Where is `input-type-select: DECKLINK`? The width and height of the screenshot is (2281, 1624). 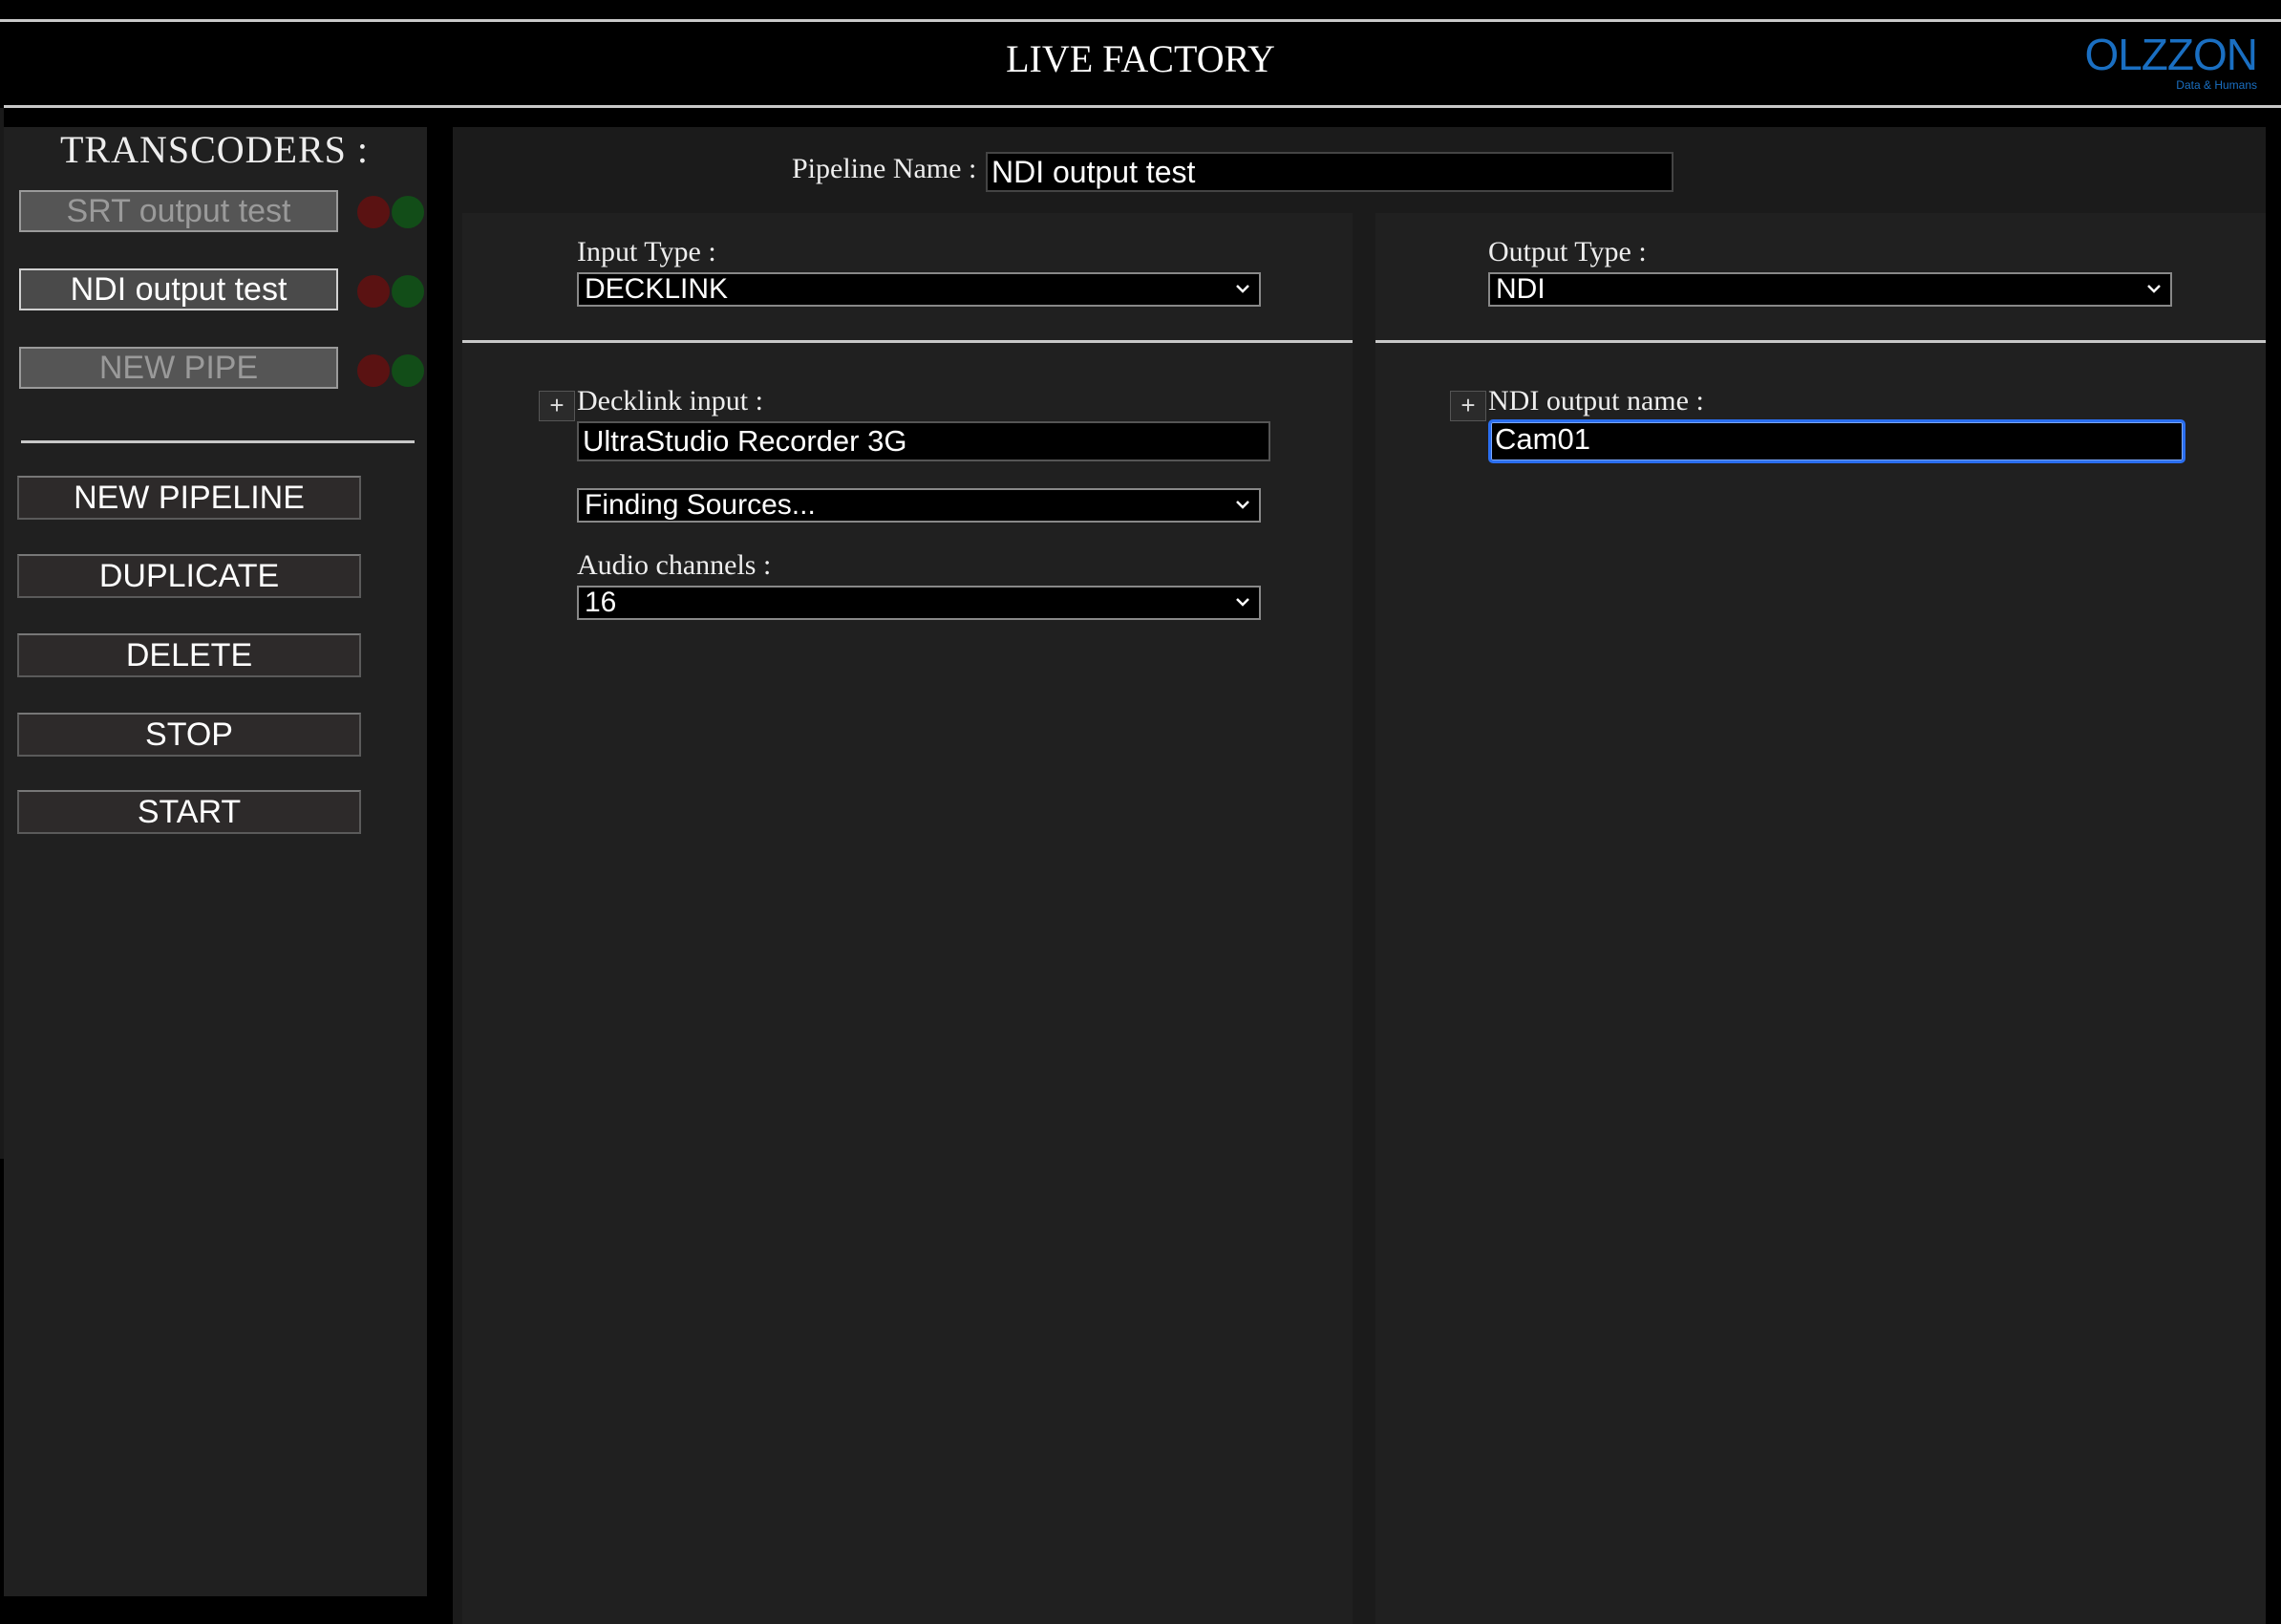 input-type-select: DECKLINK is located at coordinates (919, 290).